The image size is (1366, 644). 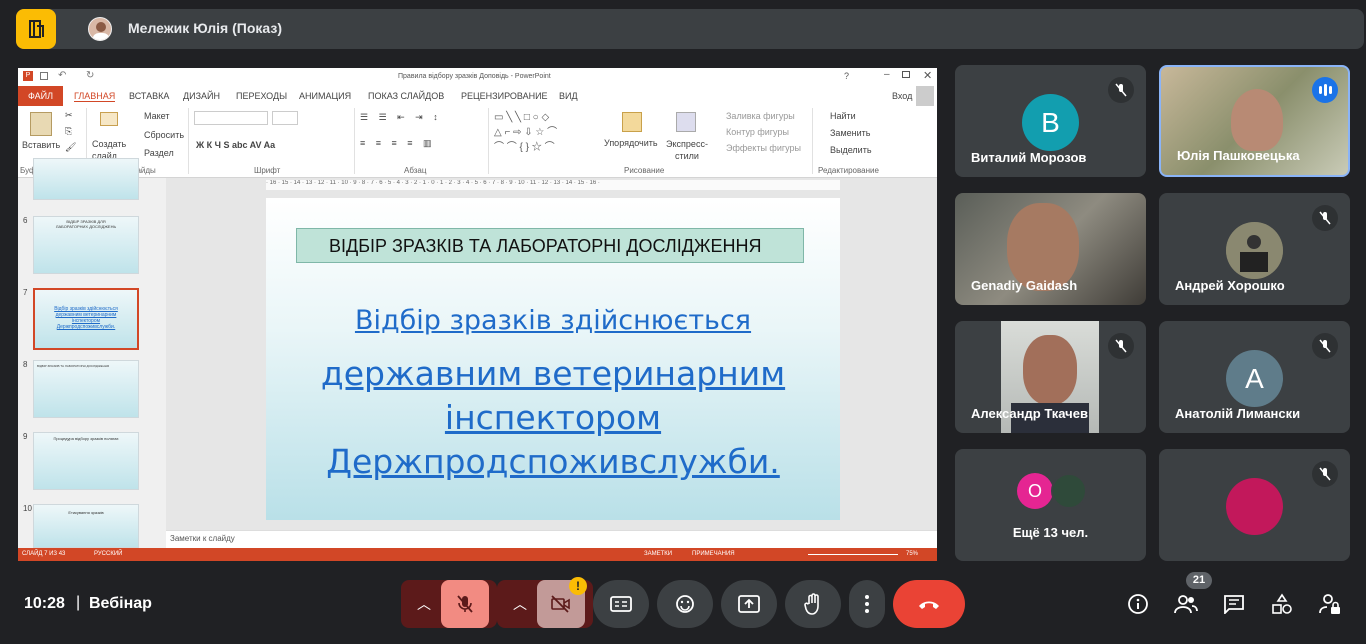 What do you see at coordinates (846, 76) in the screenshot?
I see `help-icon: ?` at bounding box center [846, 76].